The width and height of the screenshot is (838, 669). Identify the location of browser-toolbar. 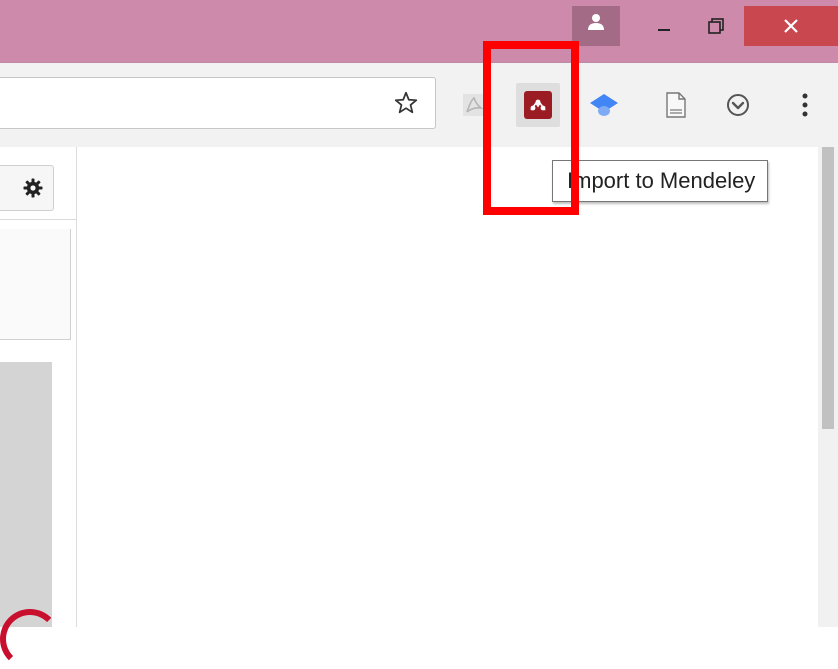
(419, 105).